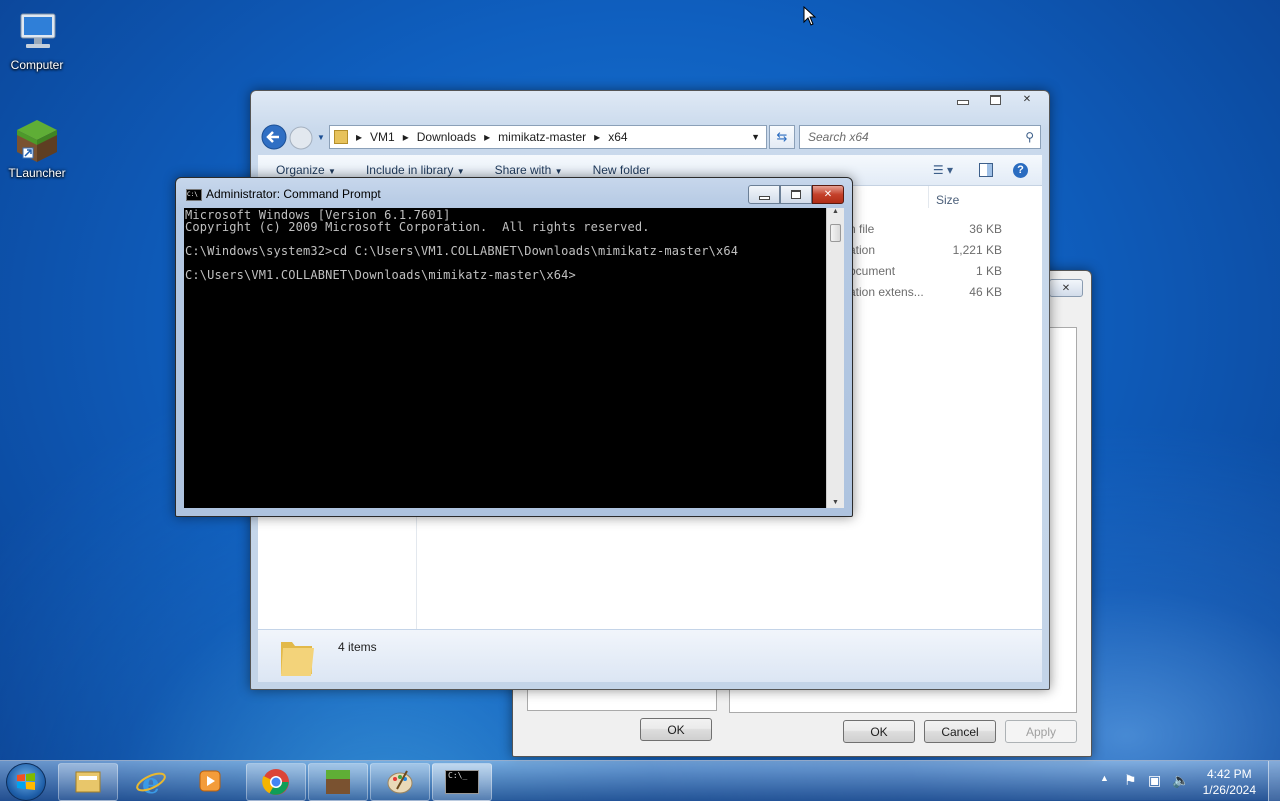 Image resolution: width=1280 pixels, height=801 pixels. Describe the element at coordinates (542, 137) in the screenshot. I see `breadcrumb-item: mimikatz-master` at that location.